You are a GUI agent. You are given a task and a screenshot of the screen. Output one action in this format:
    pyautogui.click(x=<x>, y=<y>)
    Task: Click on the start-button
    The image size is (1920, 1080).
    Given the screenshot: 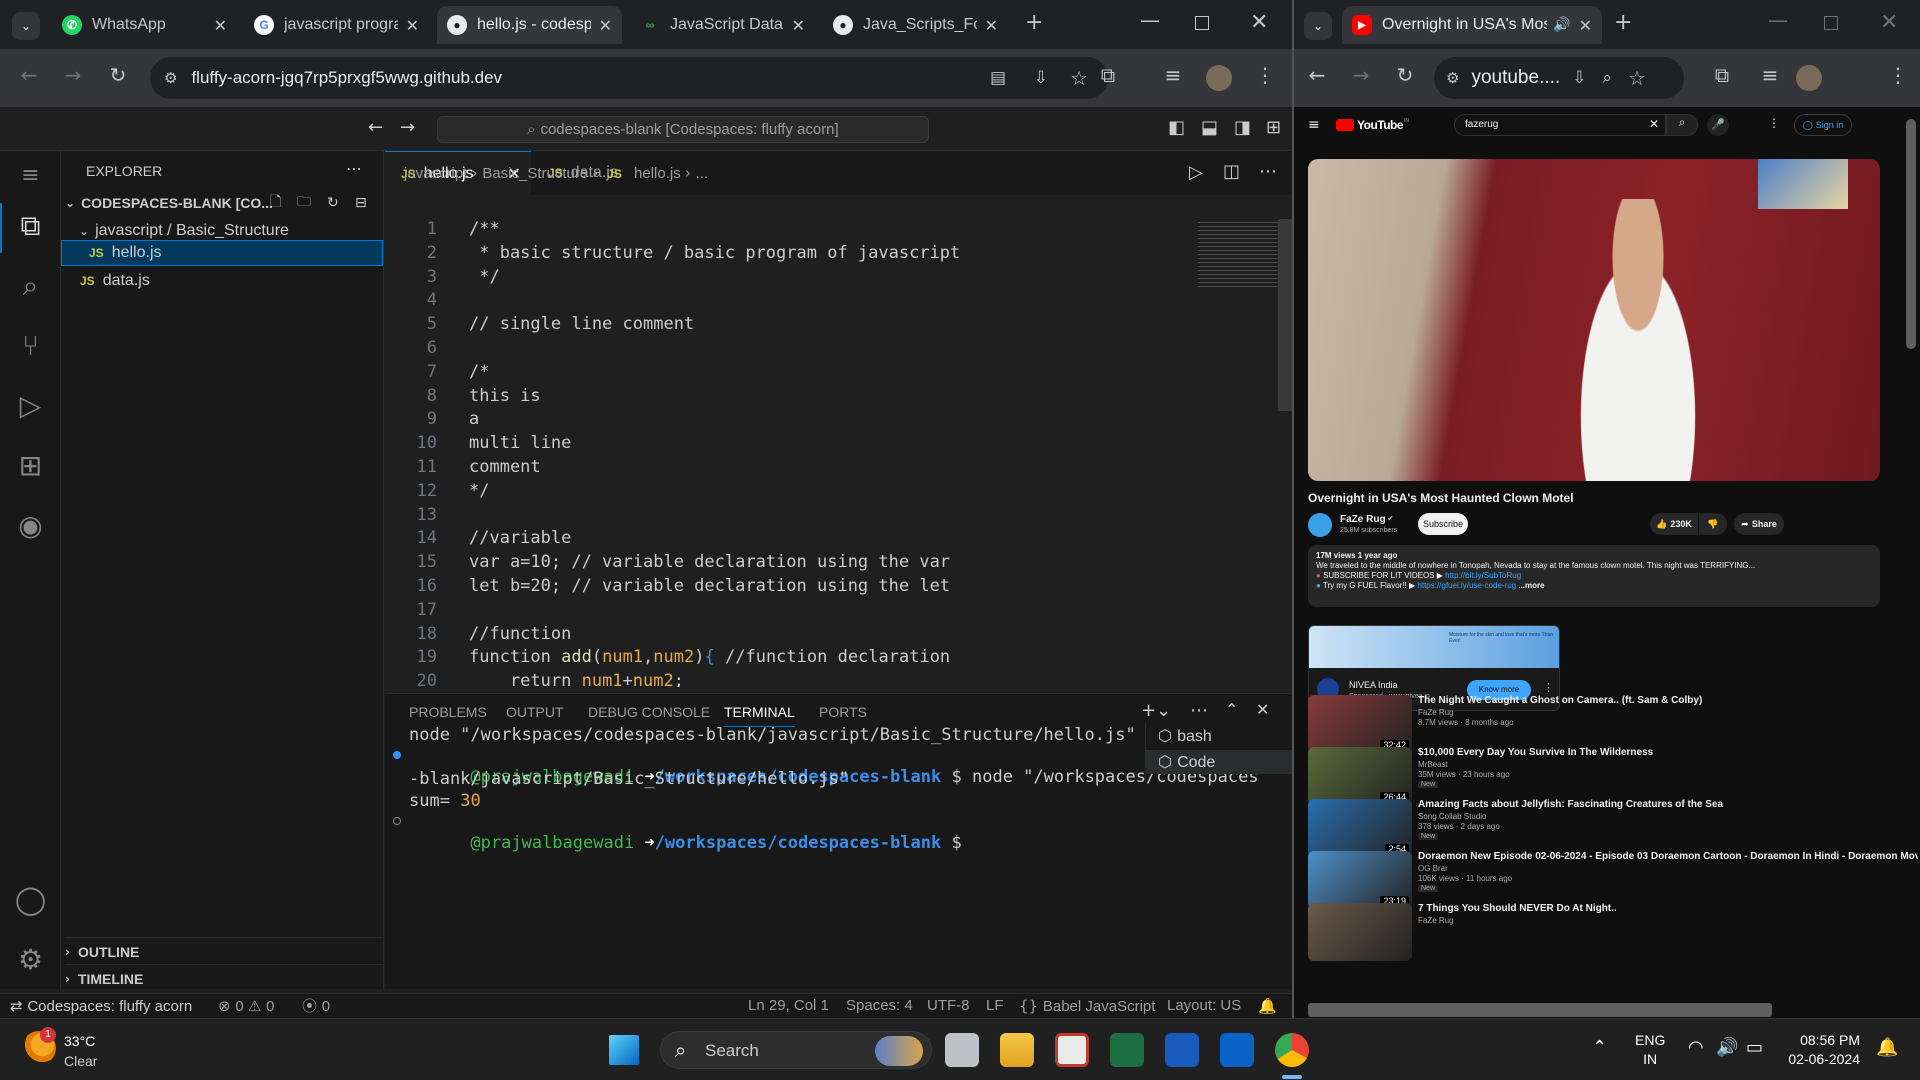 What is the action you would take?
    pyautogui.click(x=624, y=1050)
    